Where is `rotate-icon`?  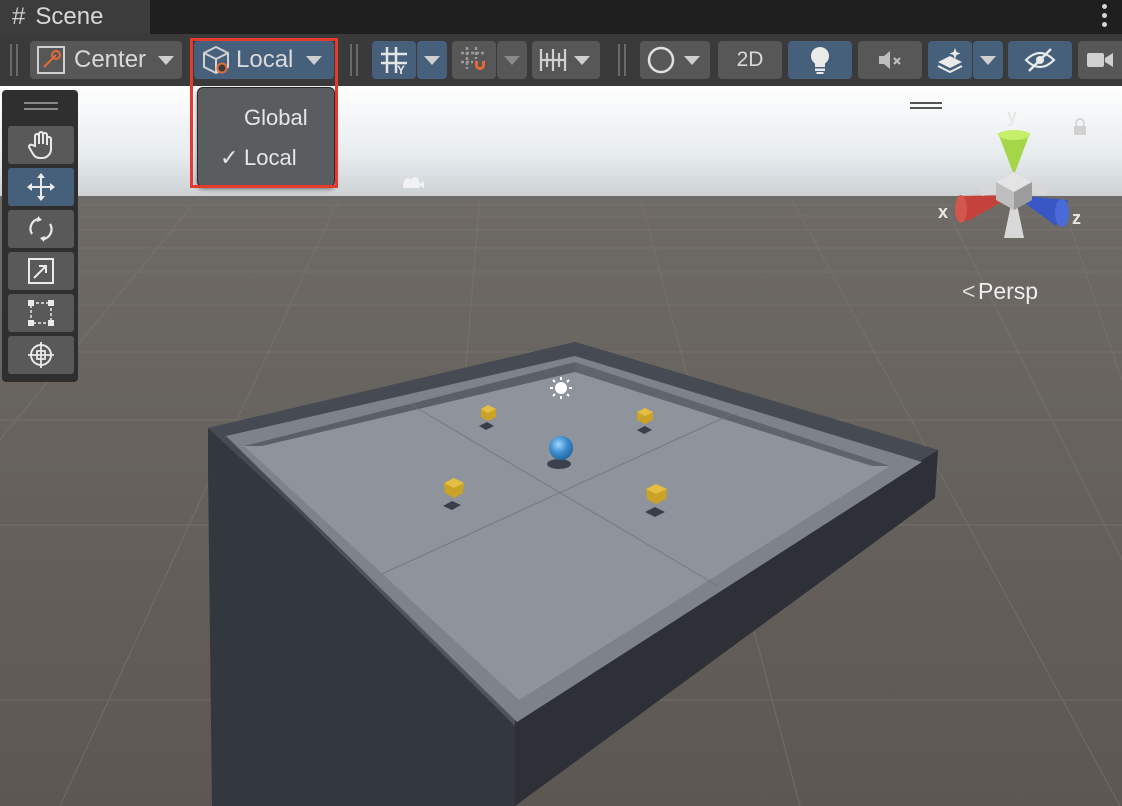
rotate-icon is located at coordinates (41, 229).